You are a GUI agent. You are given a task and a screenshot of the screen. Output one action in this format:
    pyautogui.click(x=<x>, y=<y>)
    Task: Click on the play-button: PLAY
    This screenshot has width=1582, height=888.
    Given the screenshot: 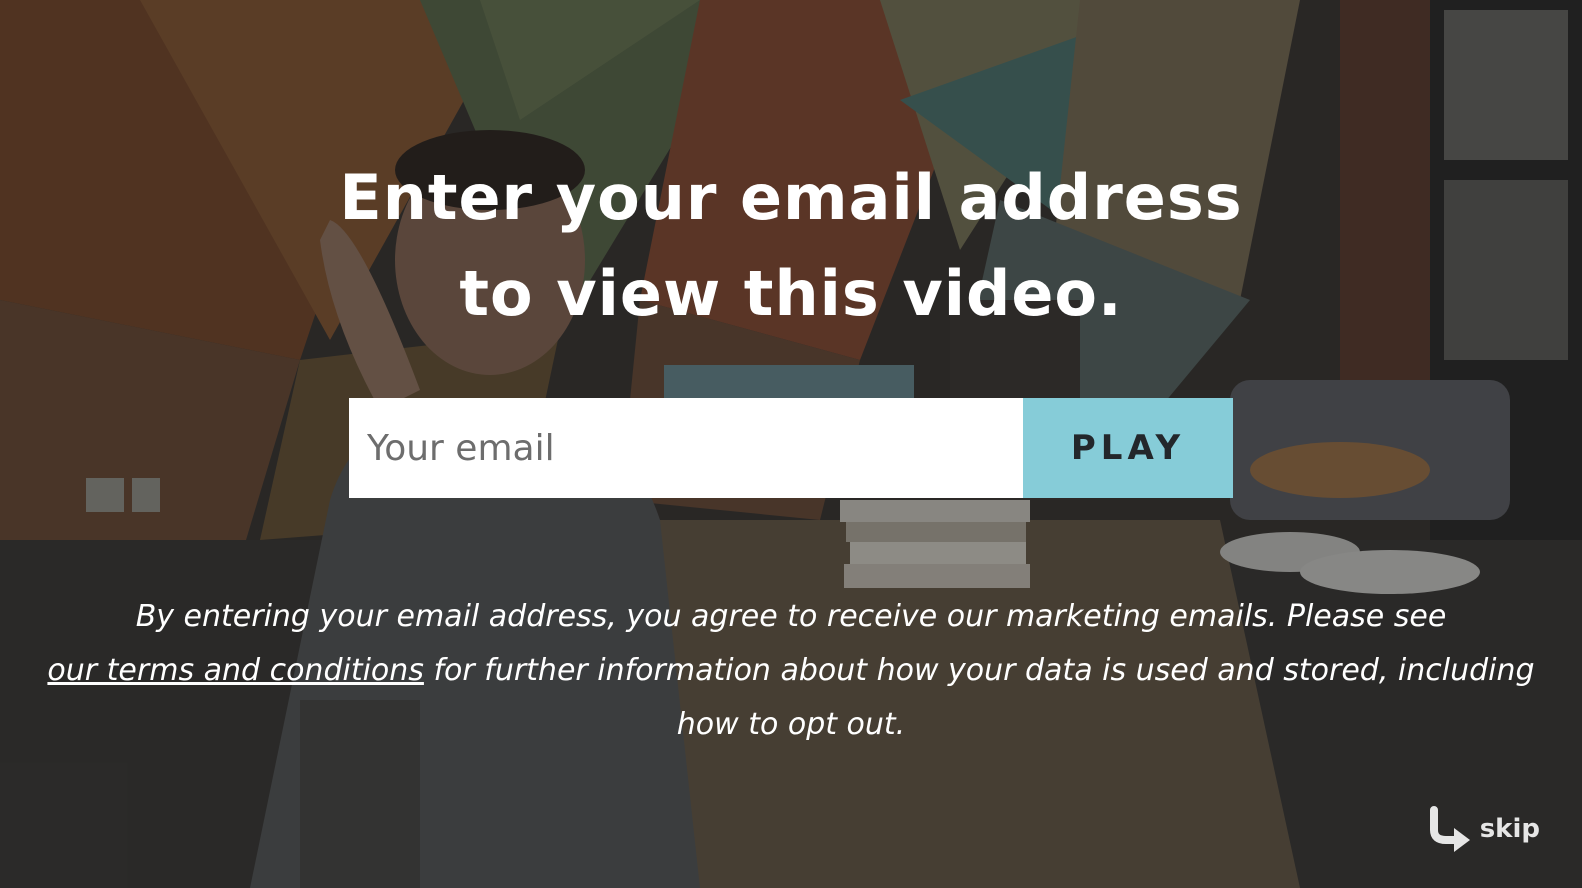 What is the action you would take?
    pyautogui.click(x=1128, y=448)
    